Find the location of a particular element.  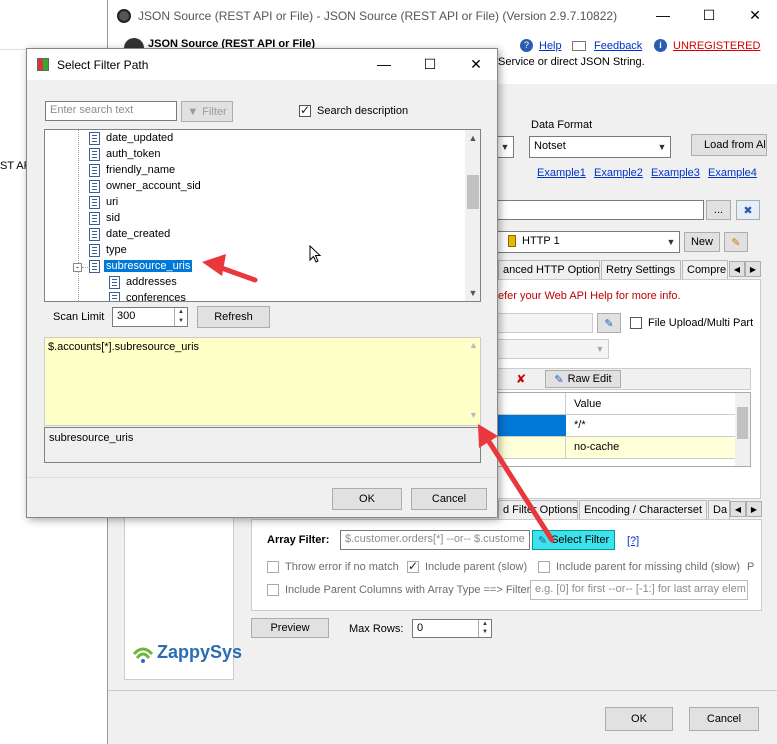

tree-node: addresses is located at coordinates (205, 283).